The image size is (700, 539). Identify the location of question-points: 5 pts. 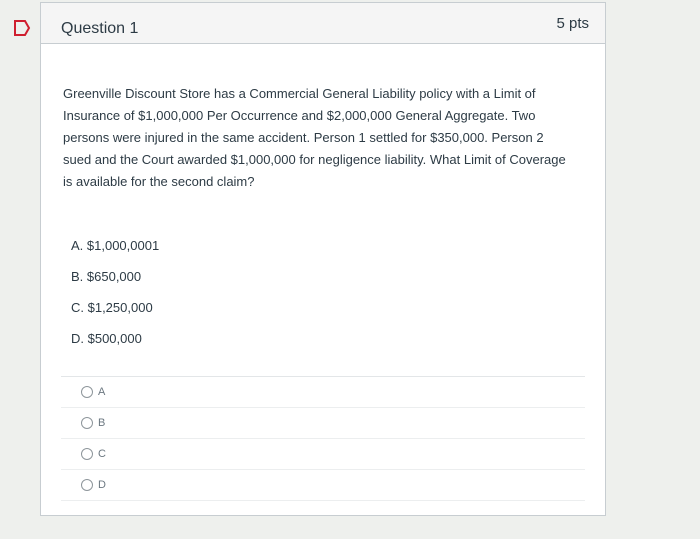
(572, 23).